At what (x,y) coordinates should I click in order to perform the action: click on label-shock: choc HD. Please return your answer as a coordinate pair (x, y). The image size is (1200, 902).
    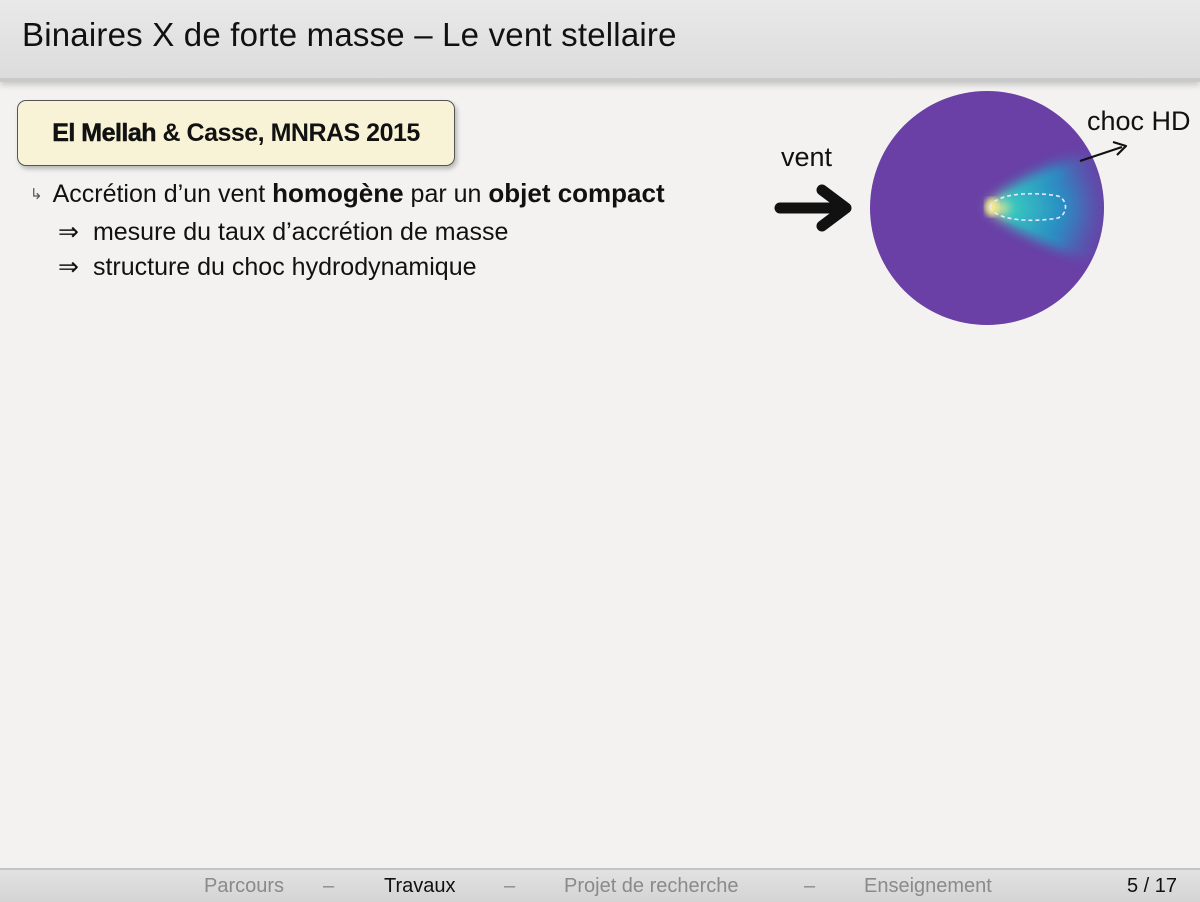
    Looking at the image, I should click on (1139, 121).